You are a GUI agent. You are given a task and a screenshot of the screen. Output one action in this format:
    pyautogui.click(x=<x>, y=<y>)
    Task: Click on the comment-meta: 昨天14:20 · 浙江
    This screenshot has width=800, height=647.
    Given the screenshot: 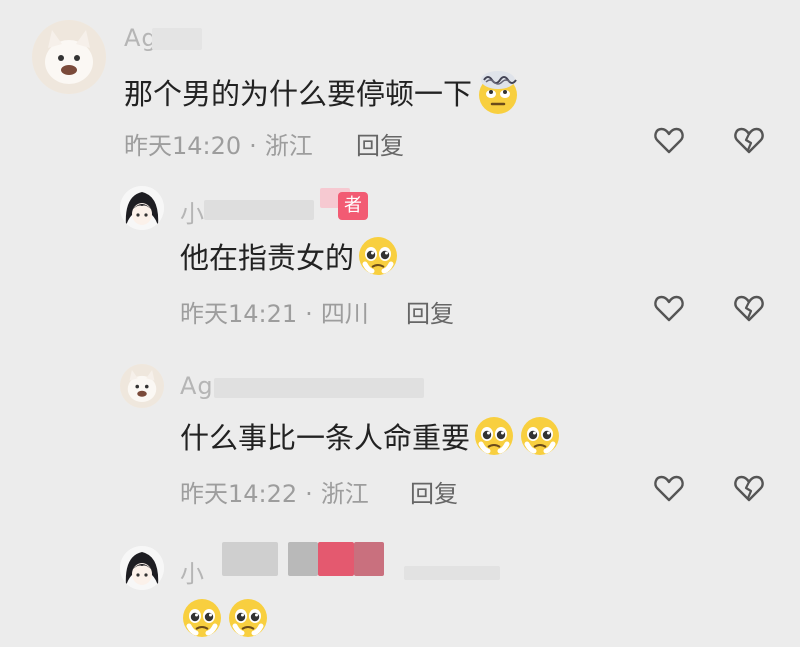 What is the action you would take?
    pyautogui.click(x=218, y=143)
    